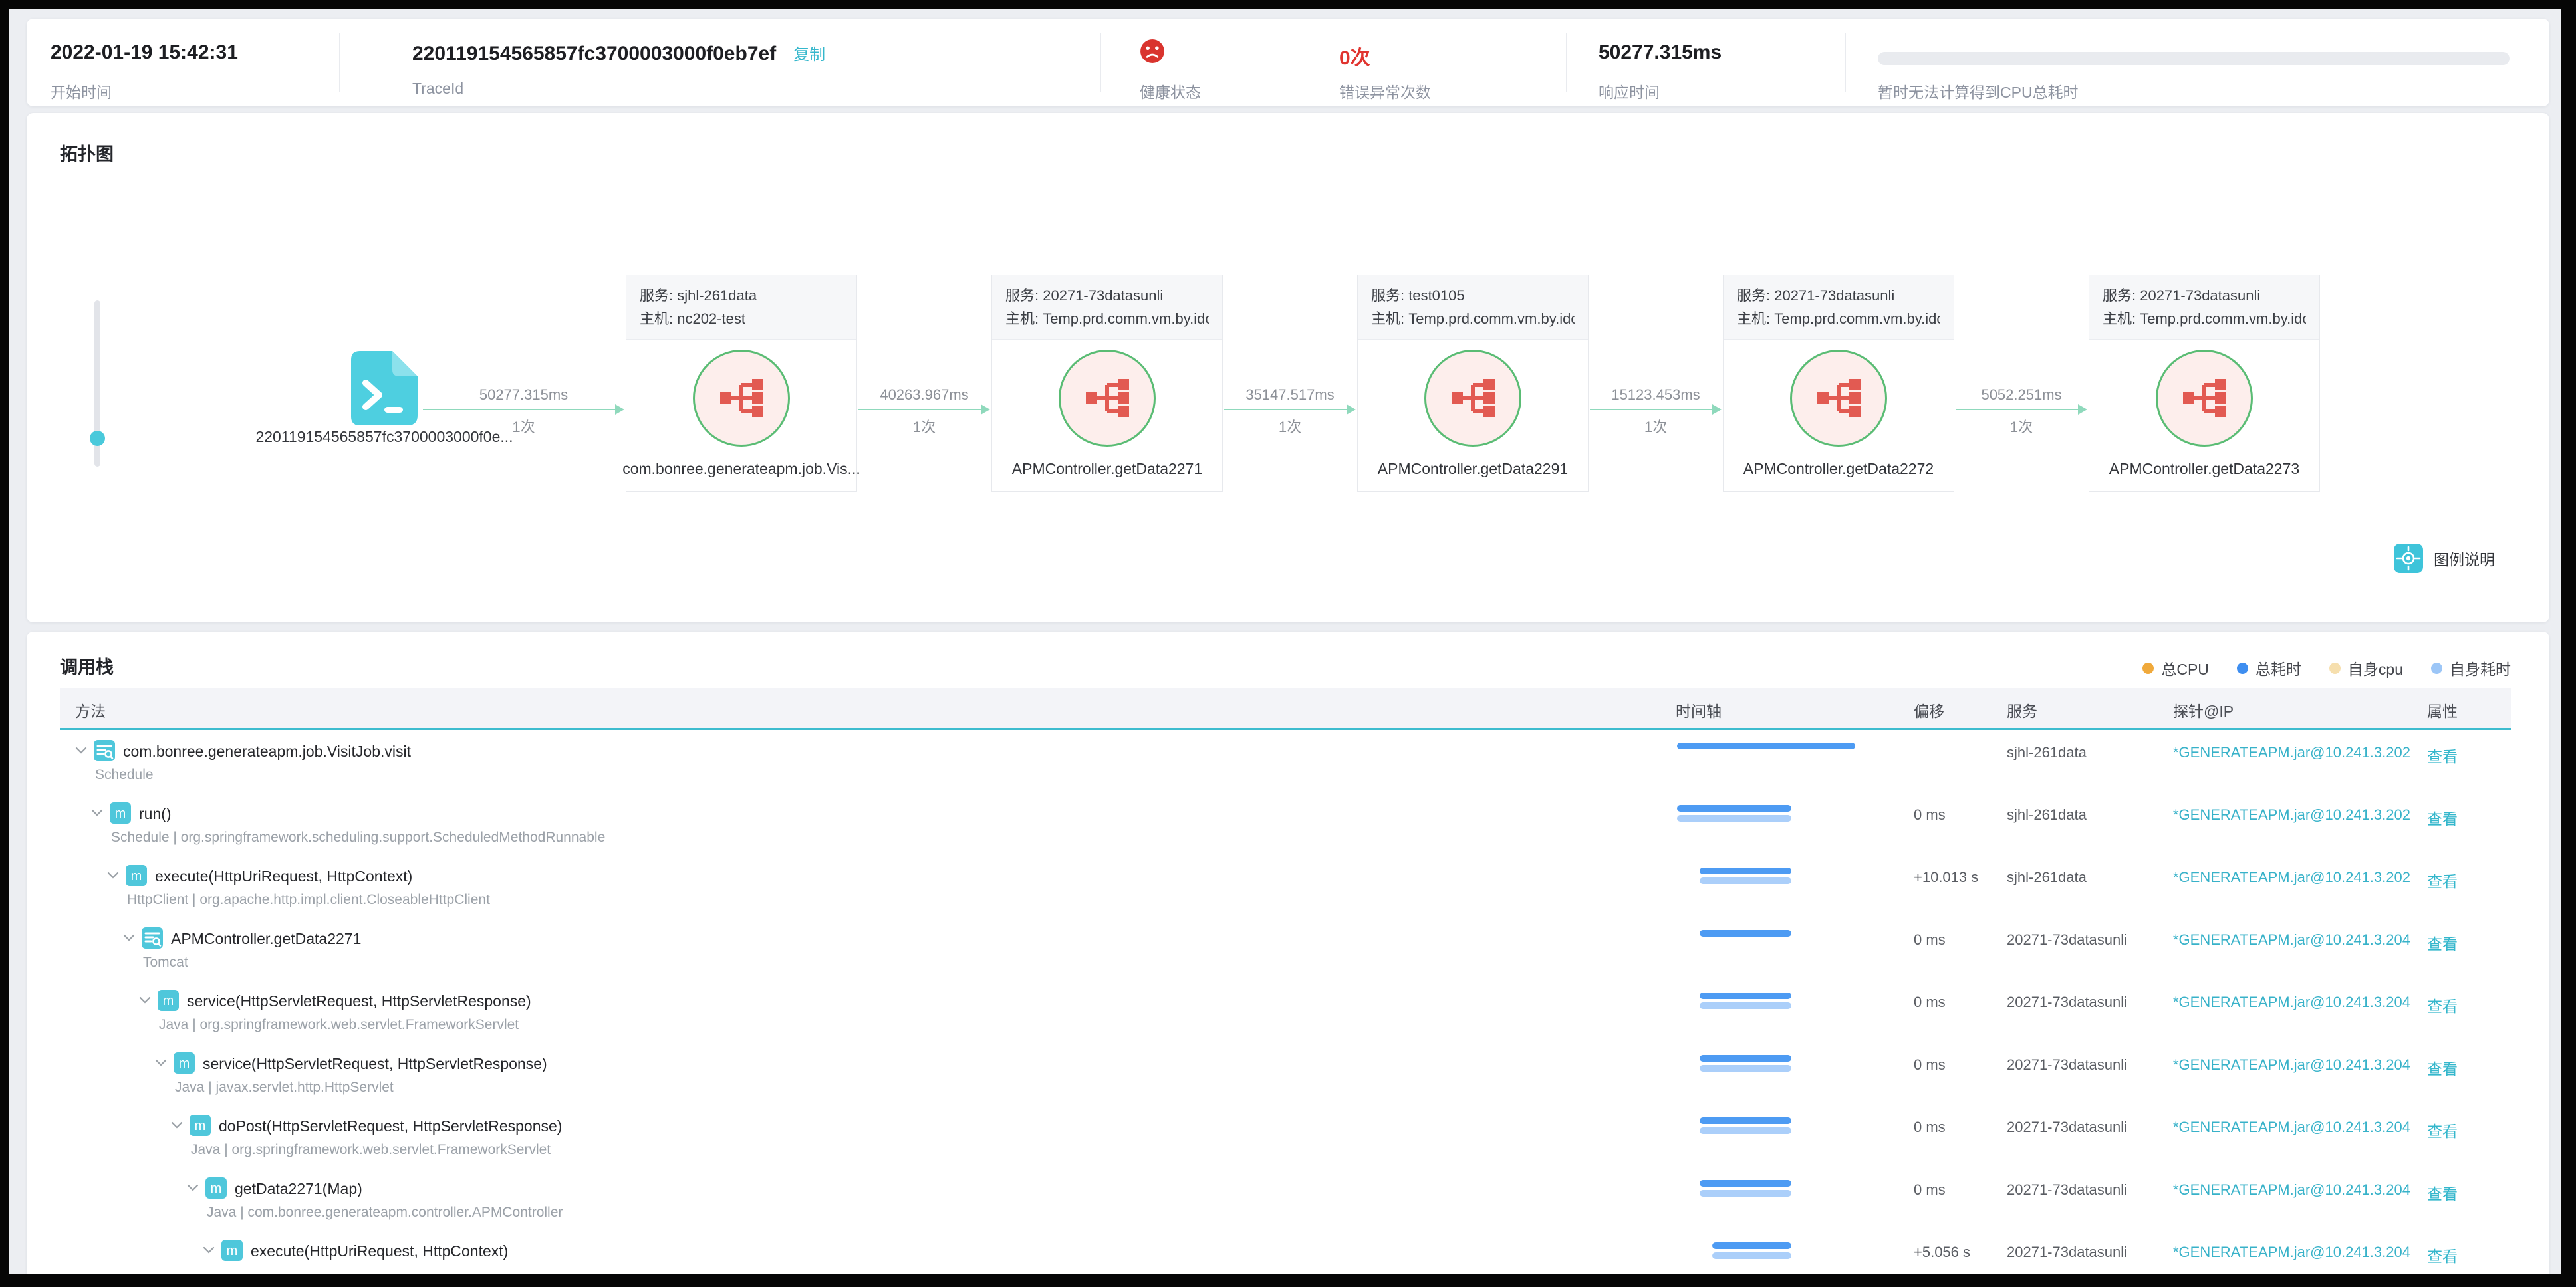  I want to click on job-document-icon, so click(104, 752).